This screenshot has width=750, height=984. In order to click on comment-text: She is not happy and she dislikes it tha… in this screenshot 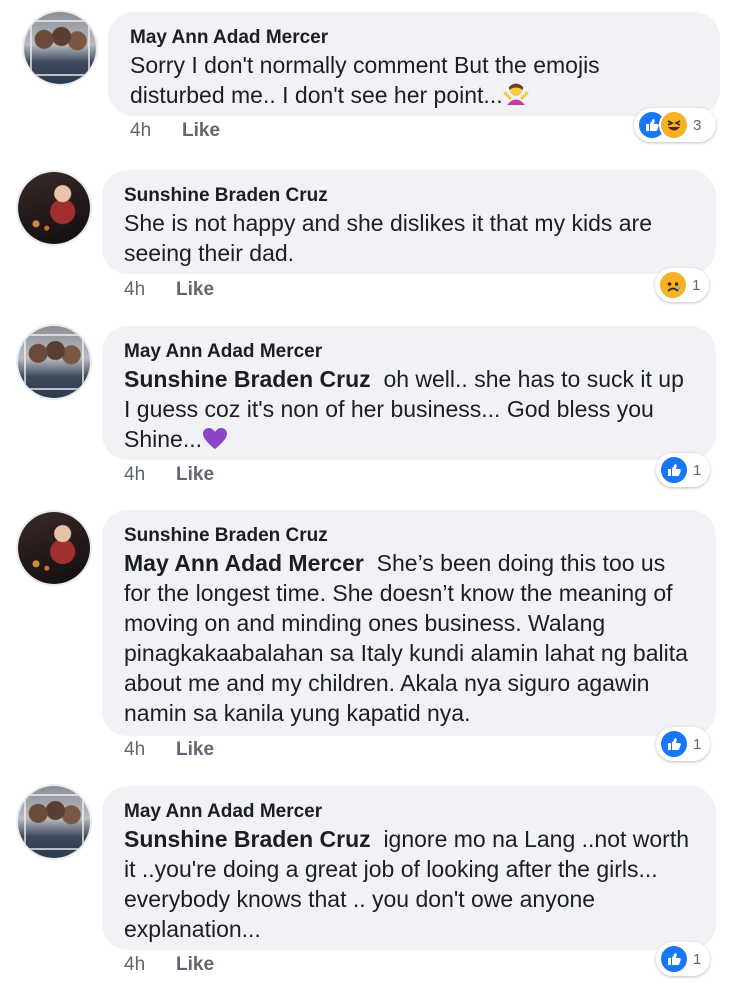, I will do `click(388, 238)`.